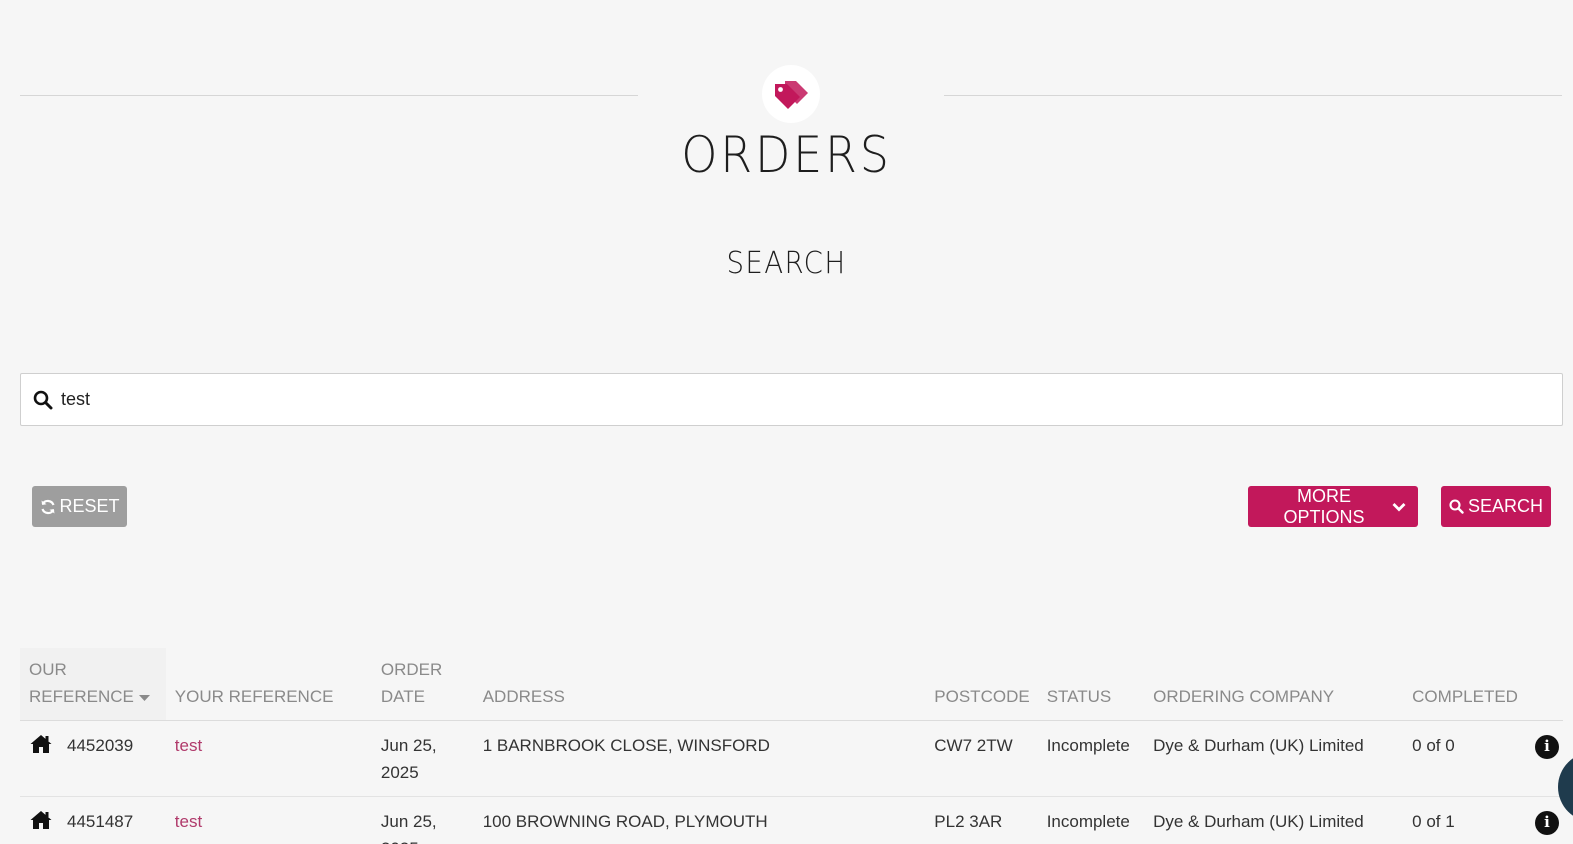 This screenshot has width=1573, height=844. I want to click on search-box, so click(791, 399).